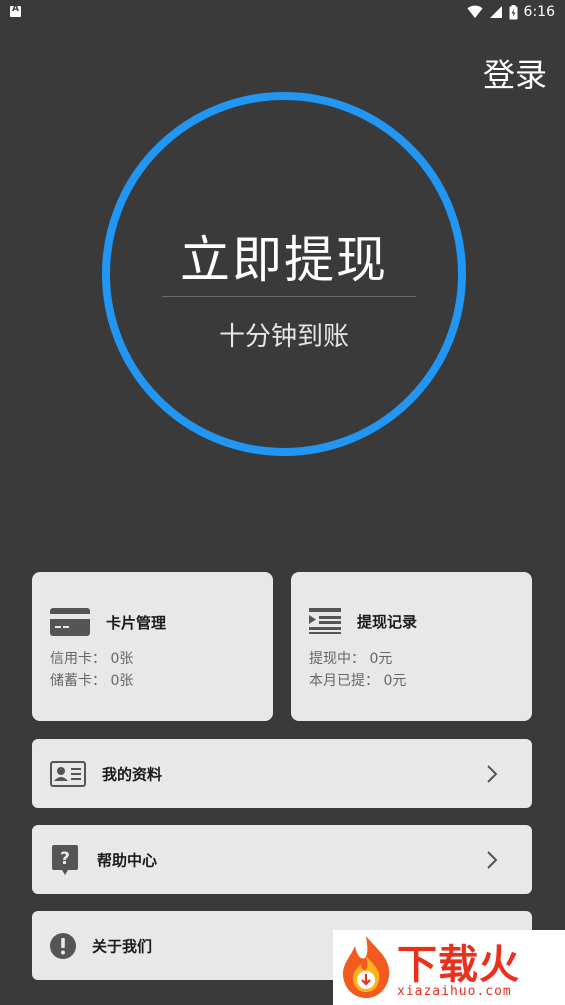 The image size is (565, 1005). I want to click on notification-a-icon, so click(15, 10).